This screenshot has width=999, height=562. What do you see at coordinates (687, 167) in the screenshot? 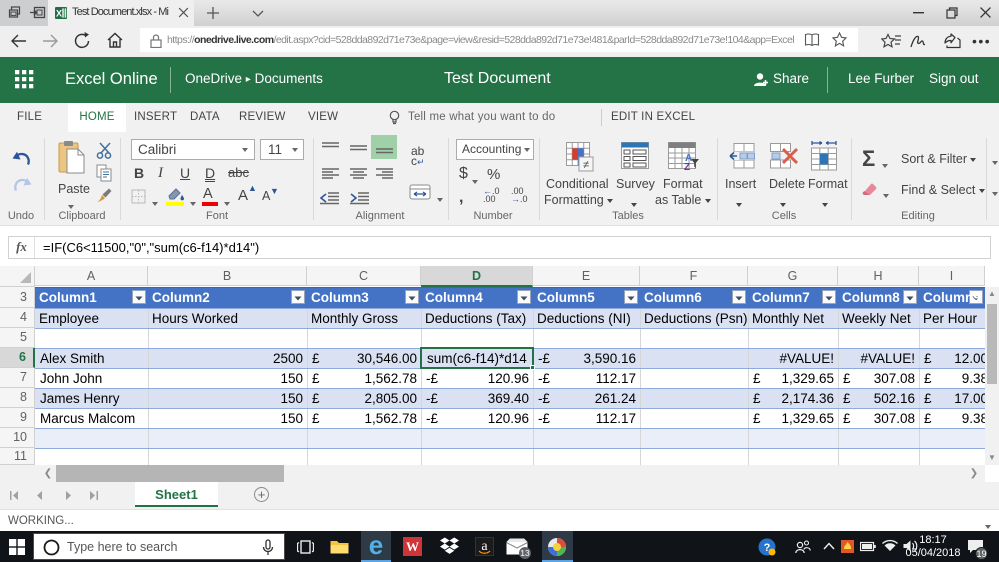
I see `svg-text: Z` at bounding box center [687, 167].